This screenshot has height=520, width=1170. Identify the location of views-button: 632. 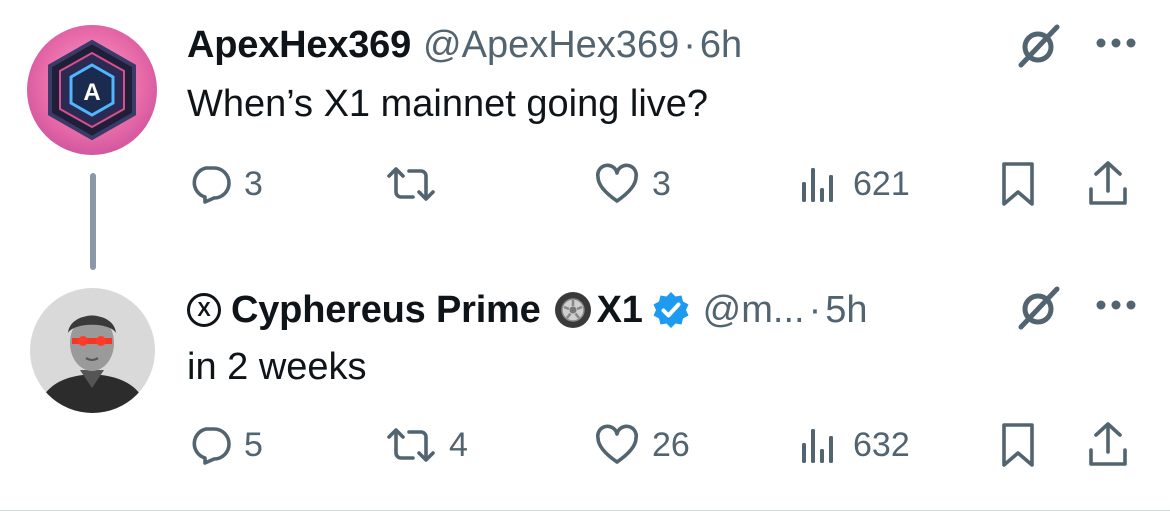
(853, 445).